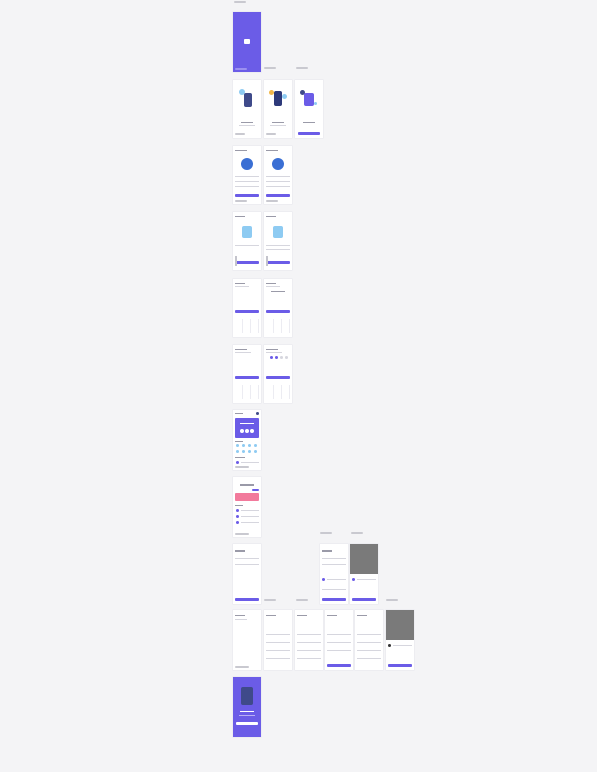 The image size is (597, 772). What do you see at coordinates (247, 164) in the screenshot?
I see `globe-illustration` at bounding box center [247, 164].